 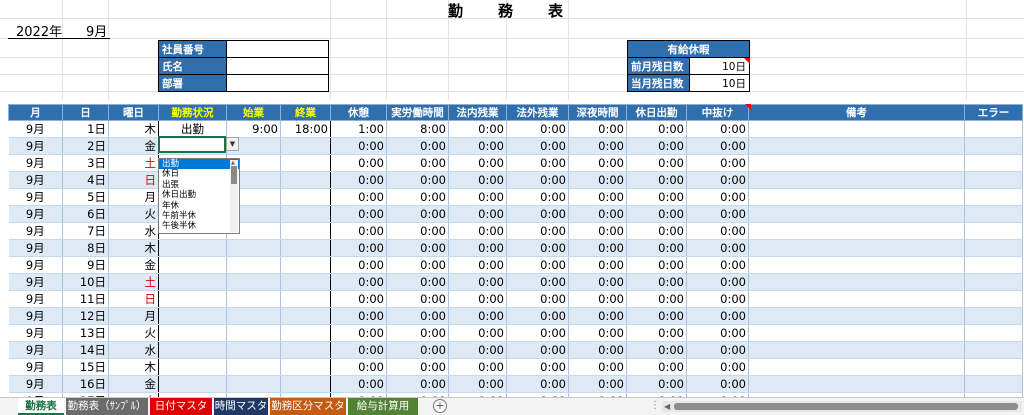 I want to click on end-cell: 18:00, so click(x=305, y=129).